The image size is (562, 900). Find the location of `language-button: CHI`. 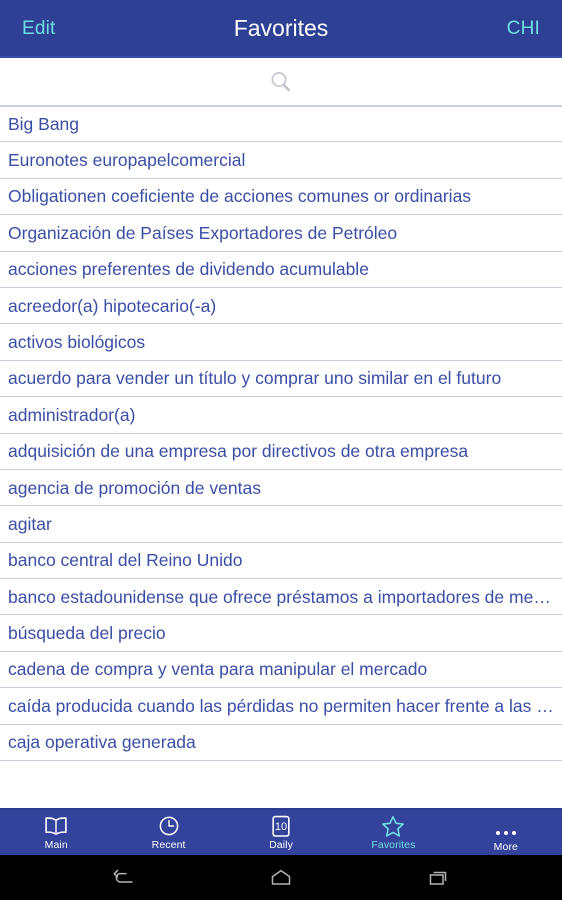

language-button: CHI is located at coordinates (523, 28).